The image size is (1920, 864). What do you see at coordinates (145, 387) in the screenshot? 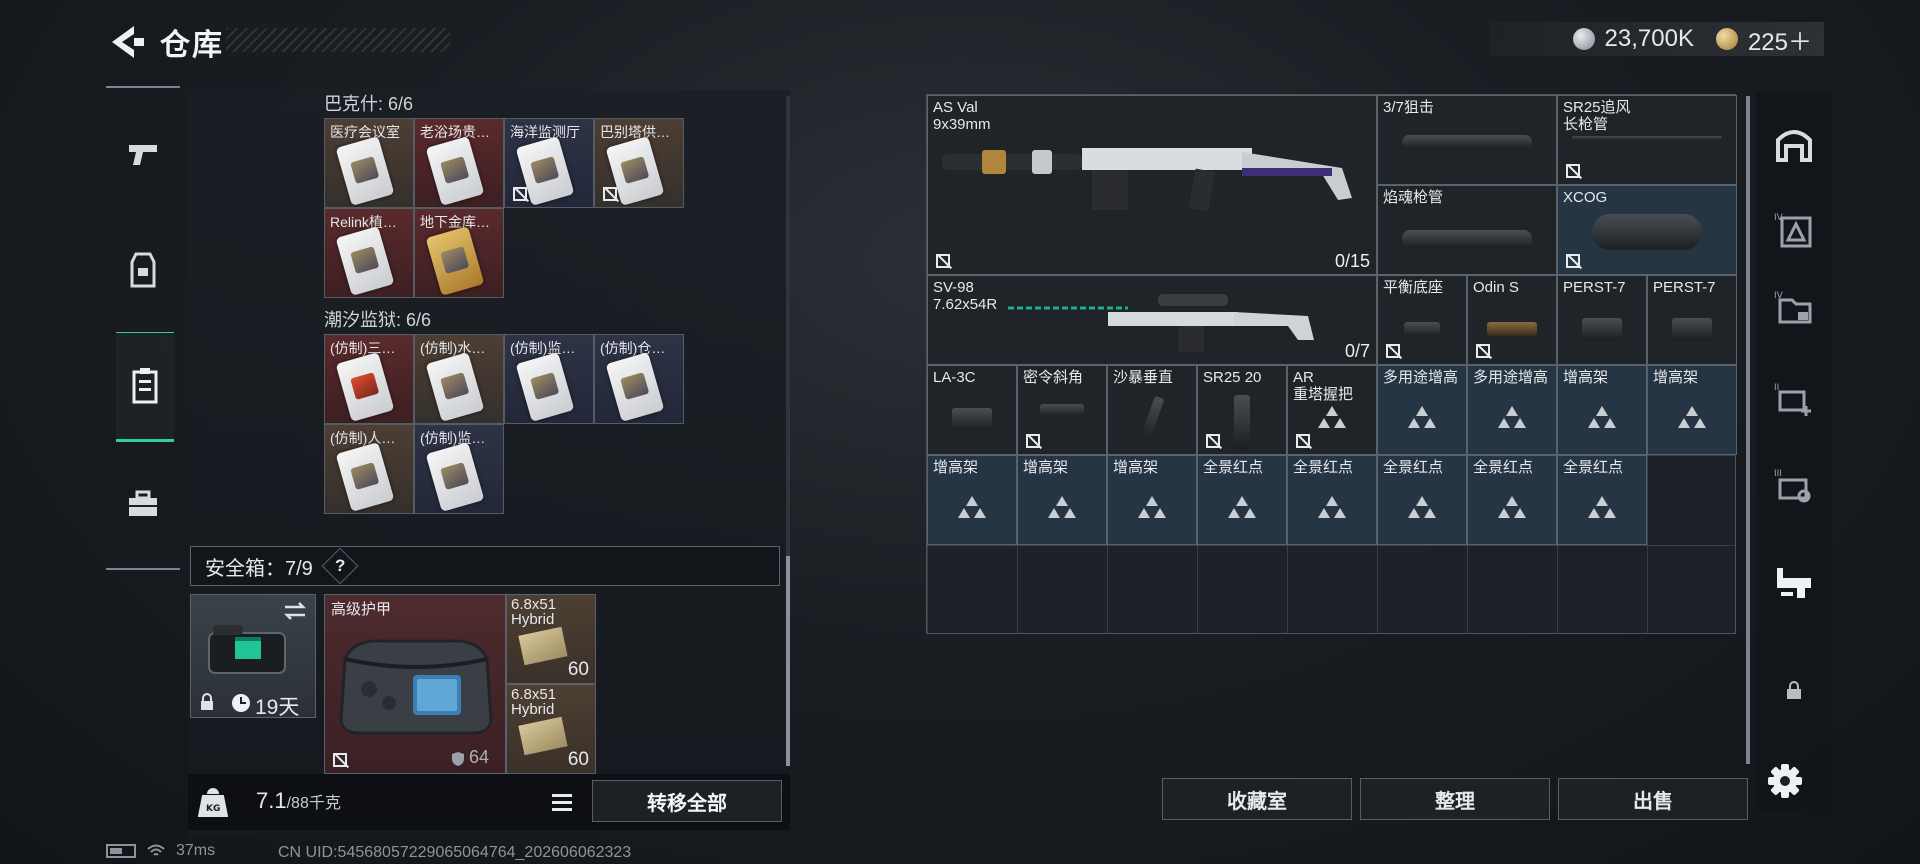
I see `tab-collectibles` at bounding box center [145, 387].